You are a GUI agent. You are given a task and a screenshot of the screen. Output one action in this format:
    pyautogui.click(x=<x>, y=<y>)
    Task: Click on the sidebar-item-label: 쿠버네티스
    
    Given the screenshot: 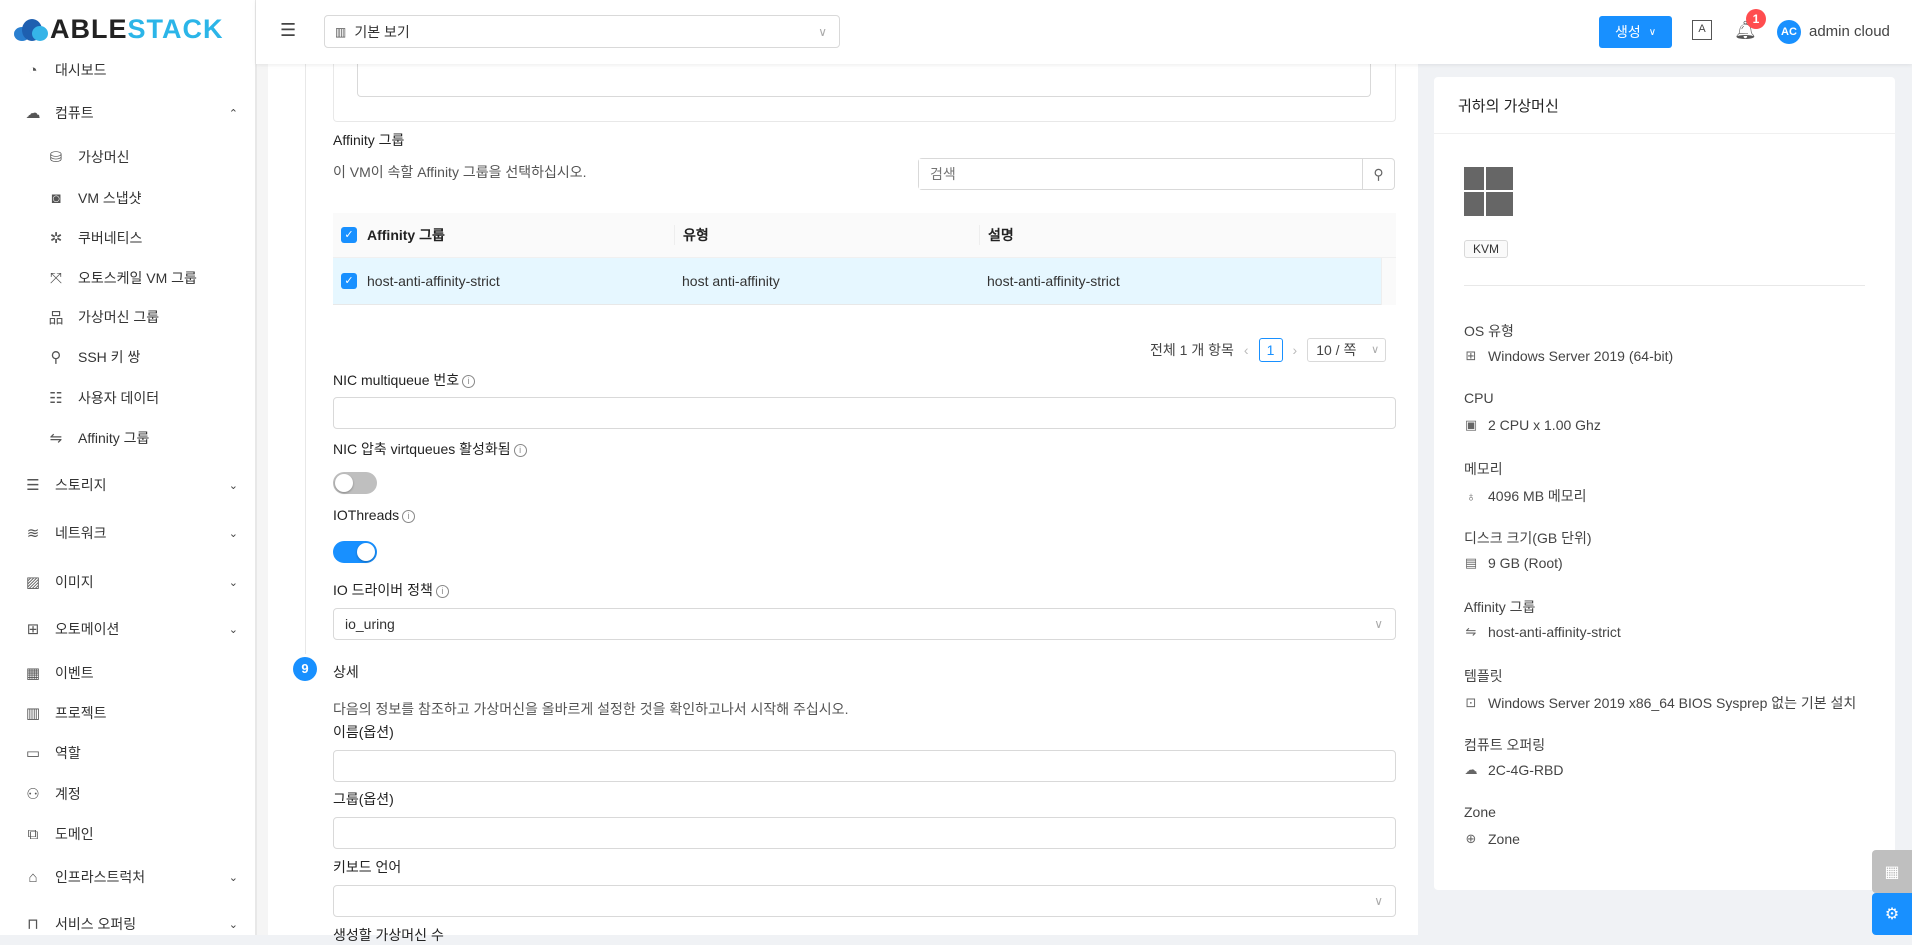 What is the action you would take?
    pyautogui.click(x=110, y=238)
    